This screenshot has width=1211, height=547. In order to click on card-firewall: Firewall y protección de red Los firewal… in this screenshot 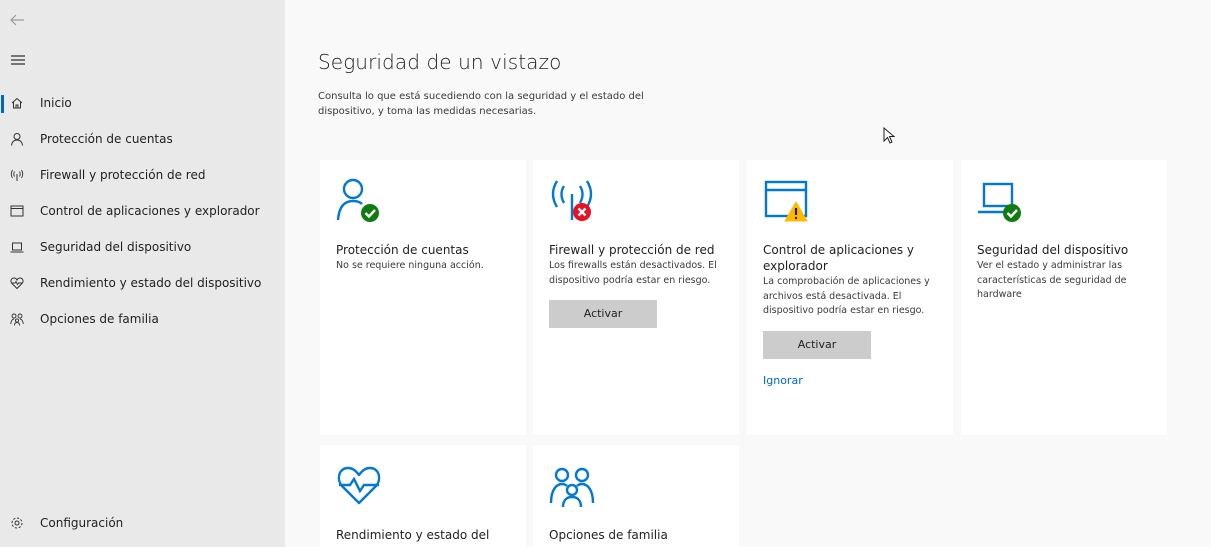, I will do `click(636, 297)`.